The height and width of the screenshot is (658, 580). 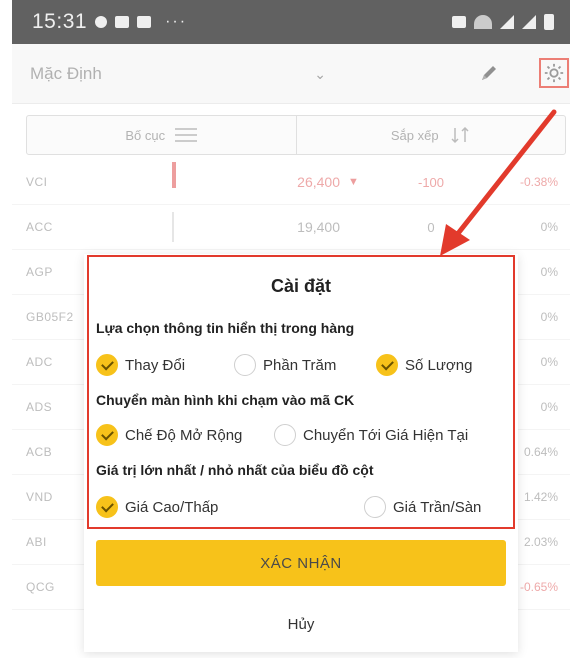 What do you see at coordinates (155, 365) in the screenshot?
I see `option-label: Thay Đổi` at bounding box center [155, 365].